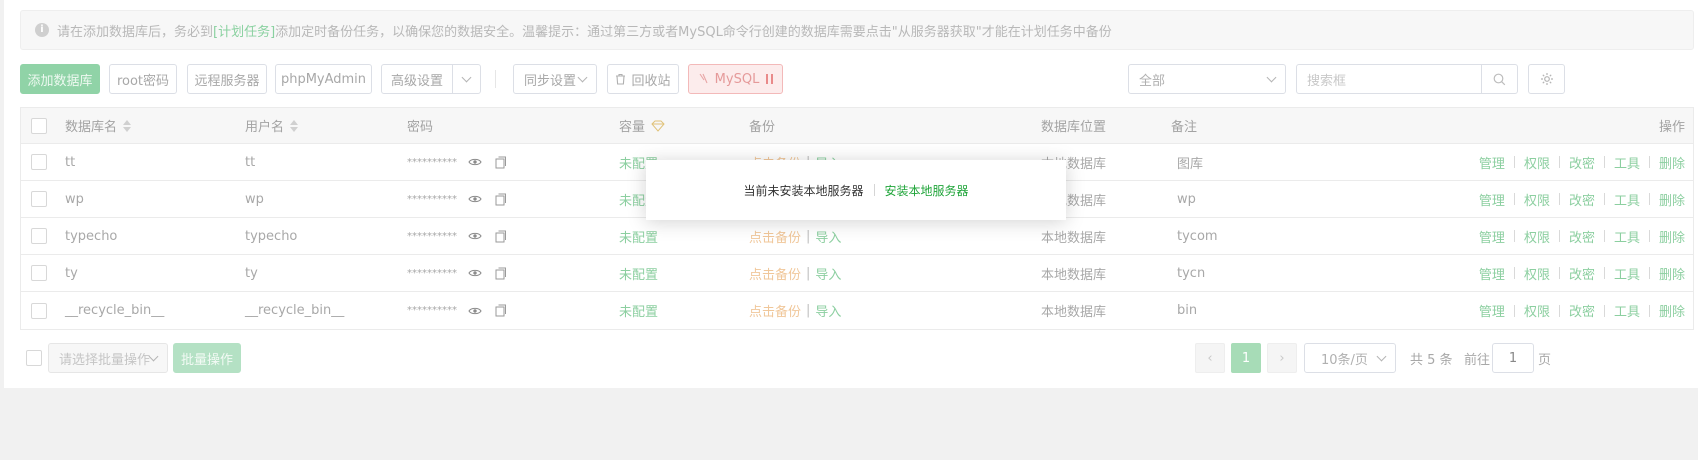 The width and height of the screenshot is (1698, 460). I want to click on batch-action-button: 批量操作, so click(207, 358).